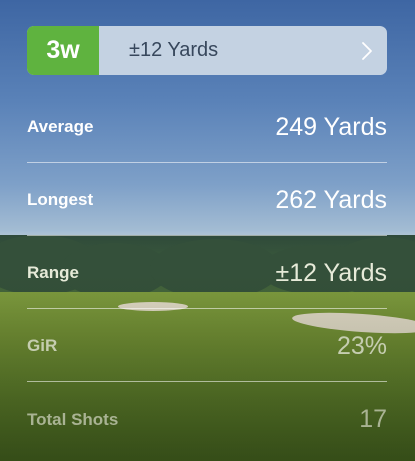  What do you see at coordinates (63, 50) in the screenshot?
I see `club-badge: 3w` at bounding box center [63, 50].